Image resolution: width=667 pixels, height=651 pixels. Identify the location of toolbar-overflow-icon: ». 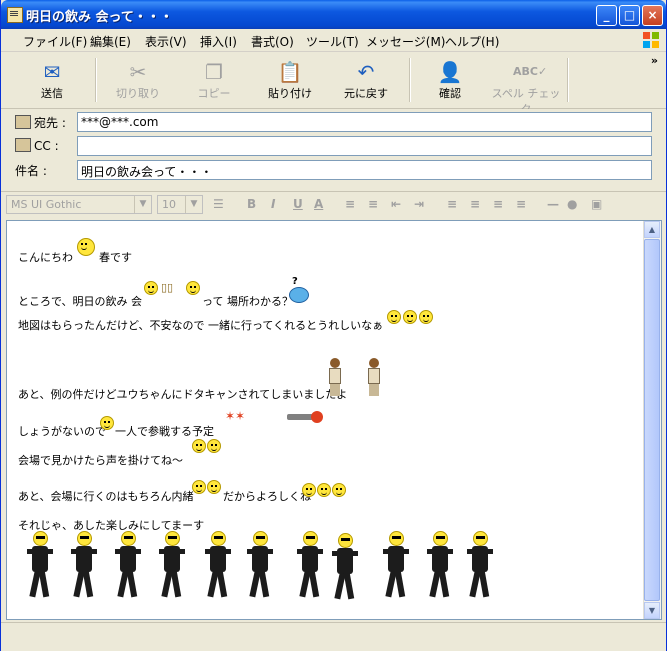
(654, 60).